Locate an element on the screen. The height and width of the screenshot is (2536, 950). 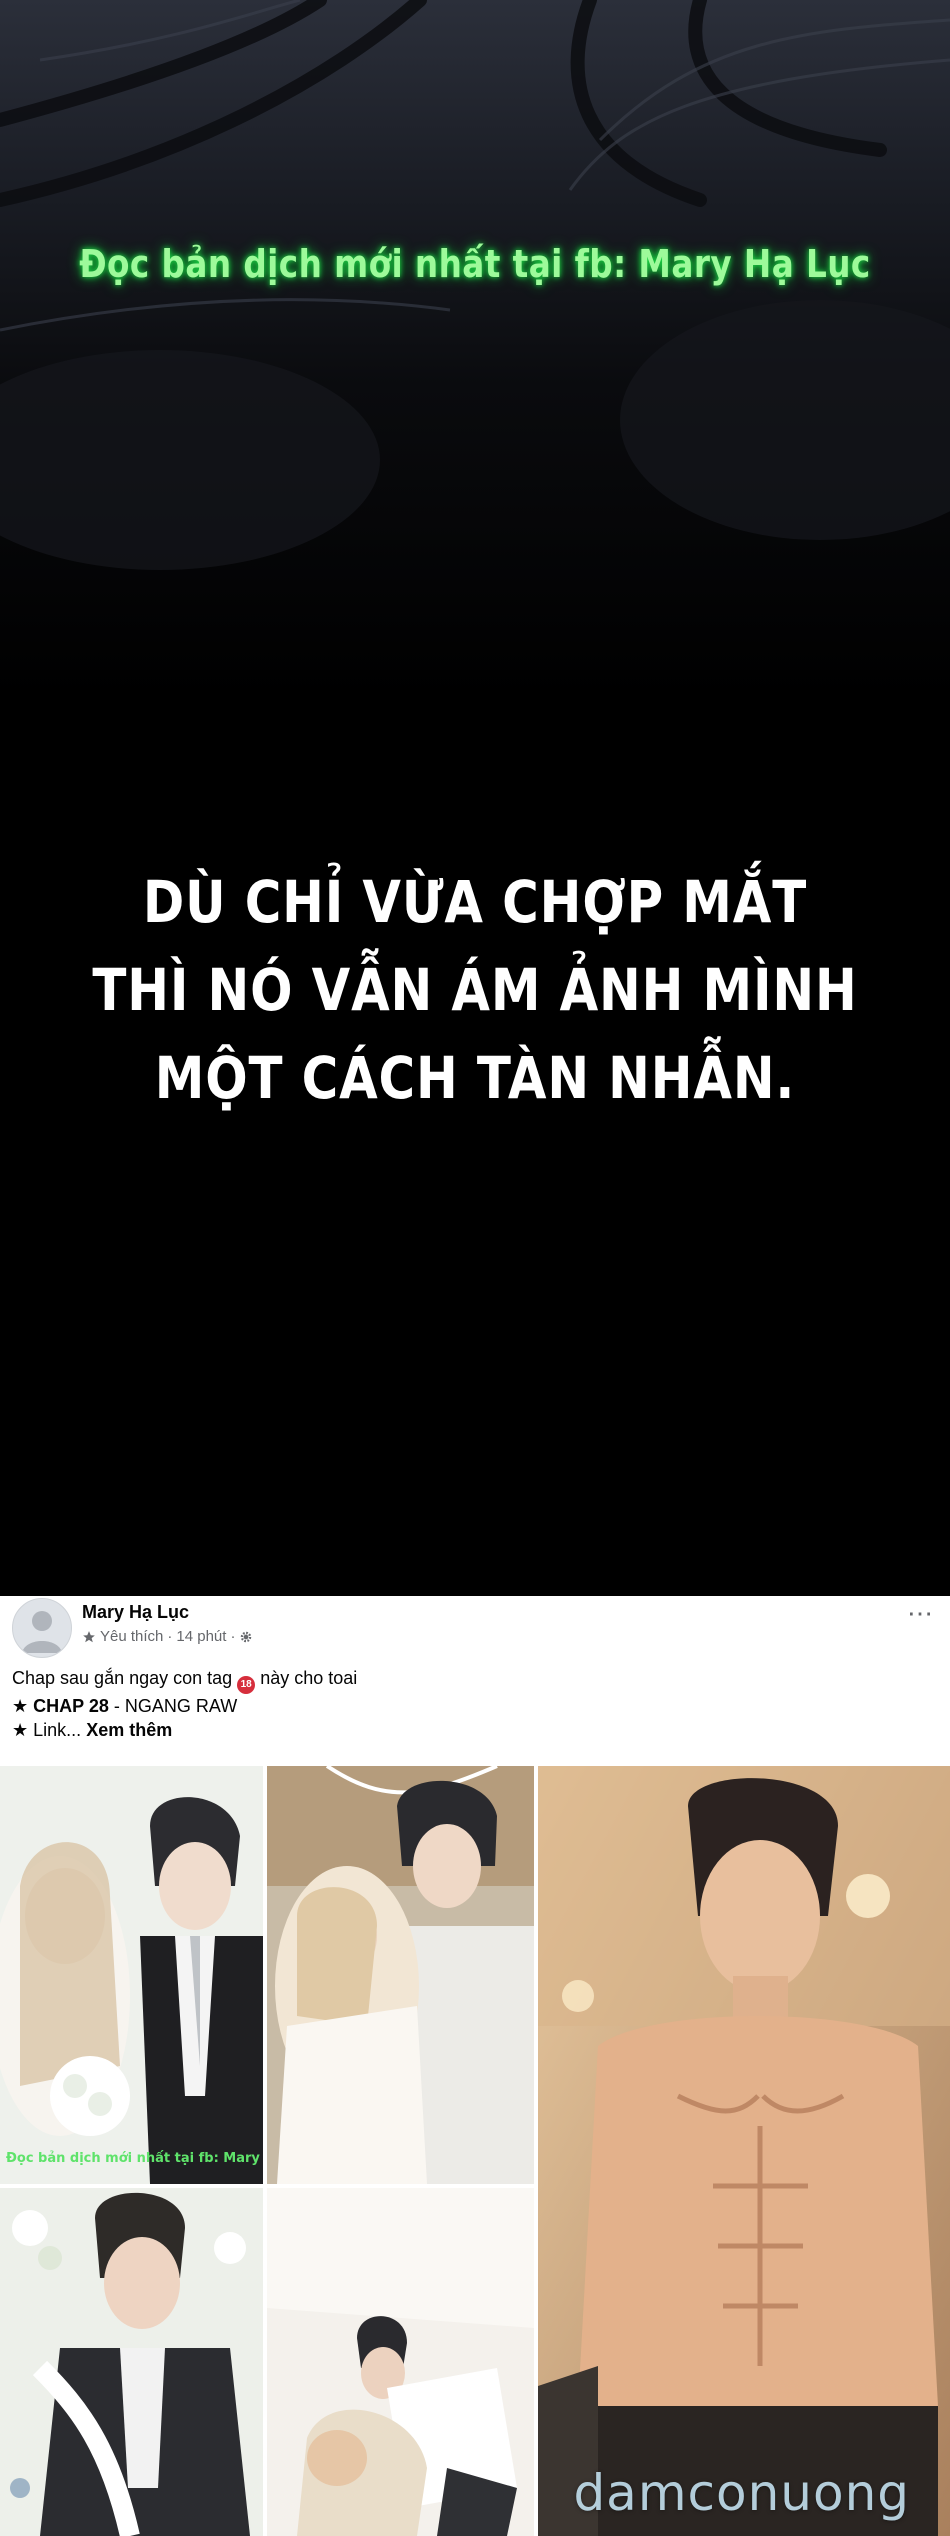
character-illustration is located at coordinates (744, 2151).